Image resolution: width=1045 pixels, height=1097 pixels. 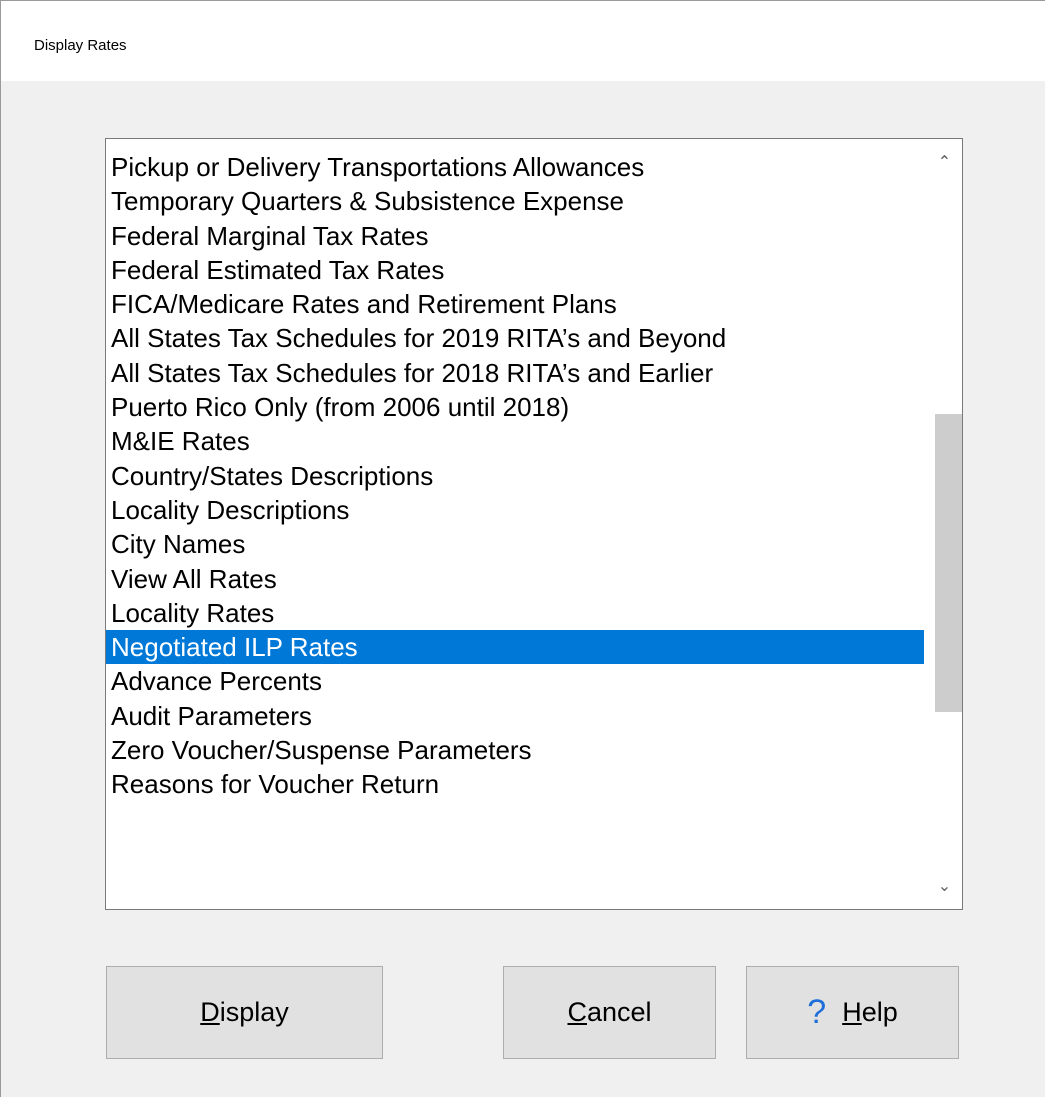 What do you see at coordinates (944, 162) in the screenshot?
I see `chevron-up-icon: ⌃` at bounding box center [944, 162].